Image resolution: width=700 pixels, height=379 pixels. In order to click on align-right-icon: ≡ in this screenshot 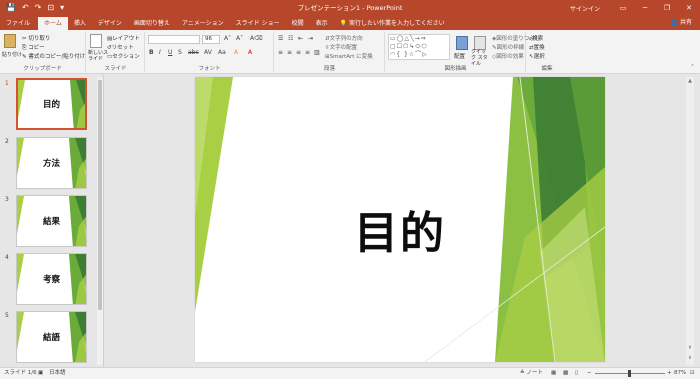, I will do `click(298, 52)`.